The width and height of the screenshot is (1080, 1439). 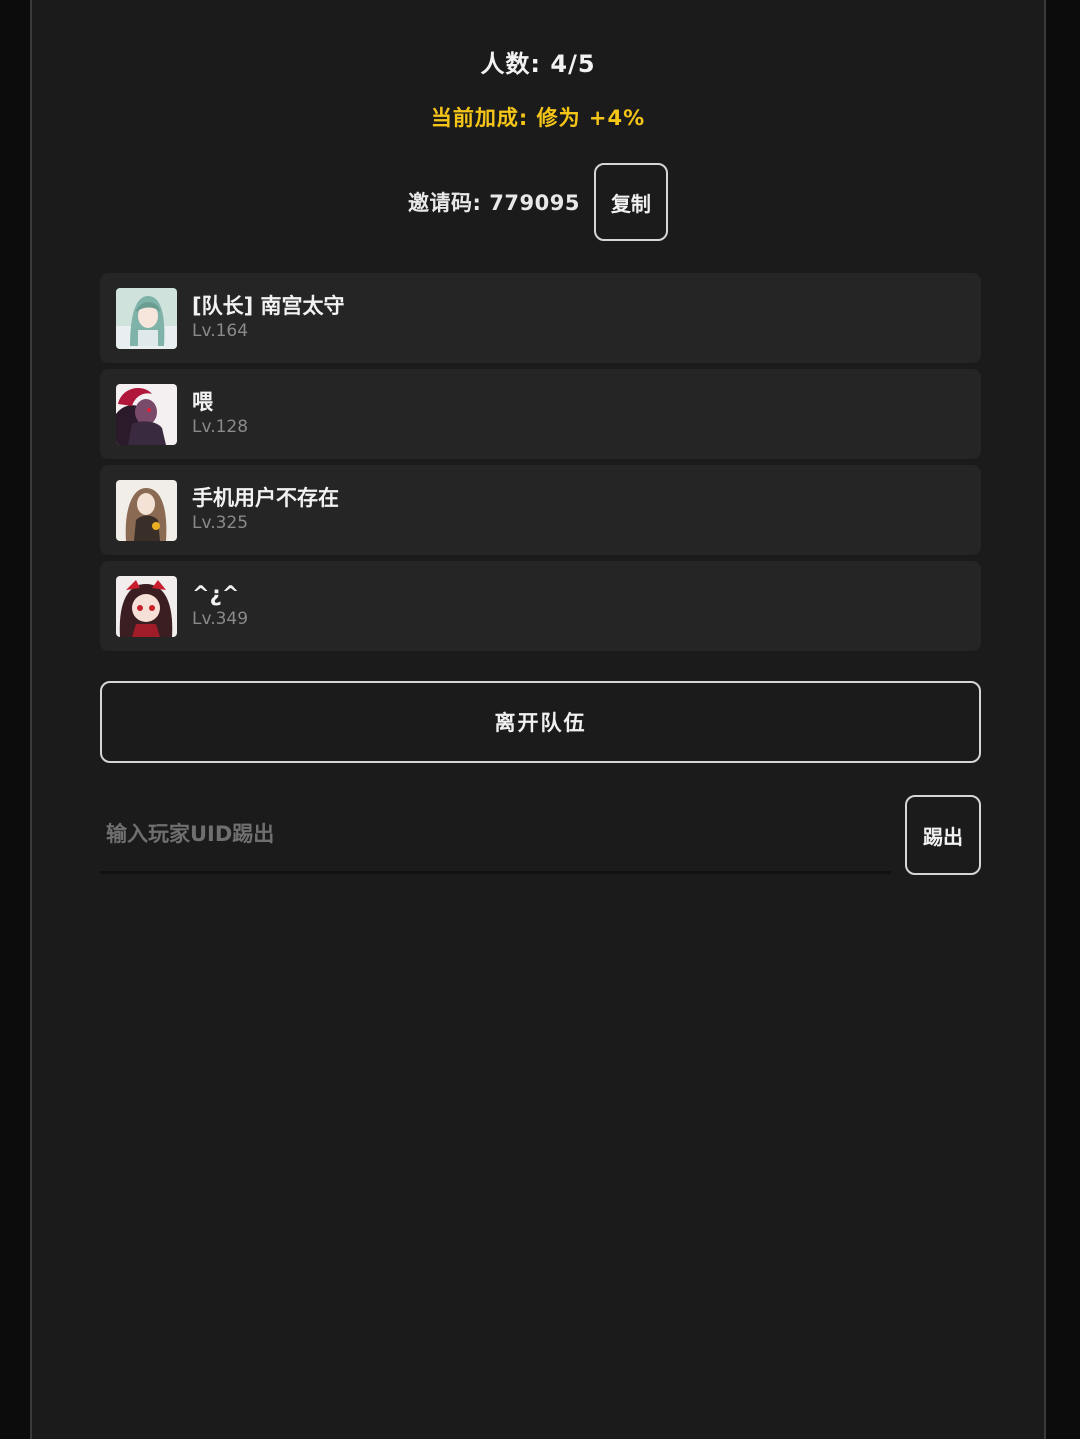 I want to click on member-card: ^¿^ Lv.349, so click(x=540, y=606).